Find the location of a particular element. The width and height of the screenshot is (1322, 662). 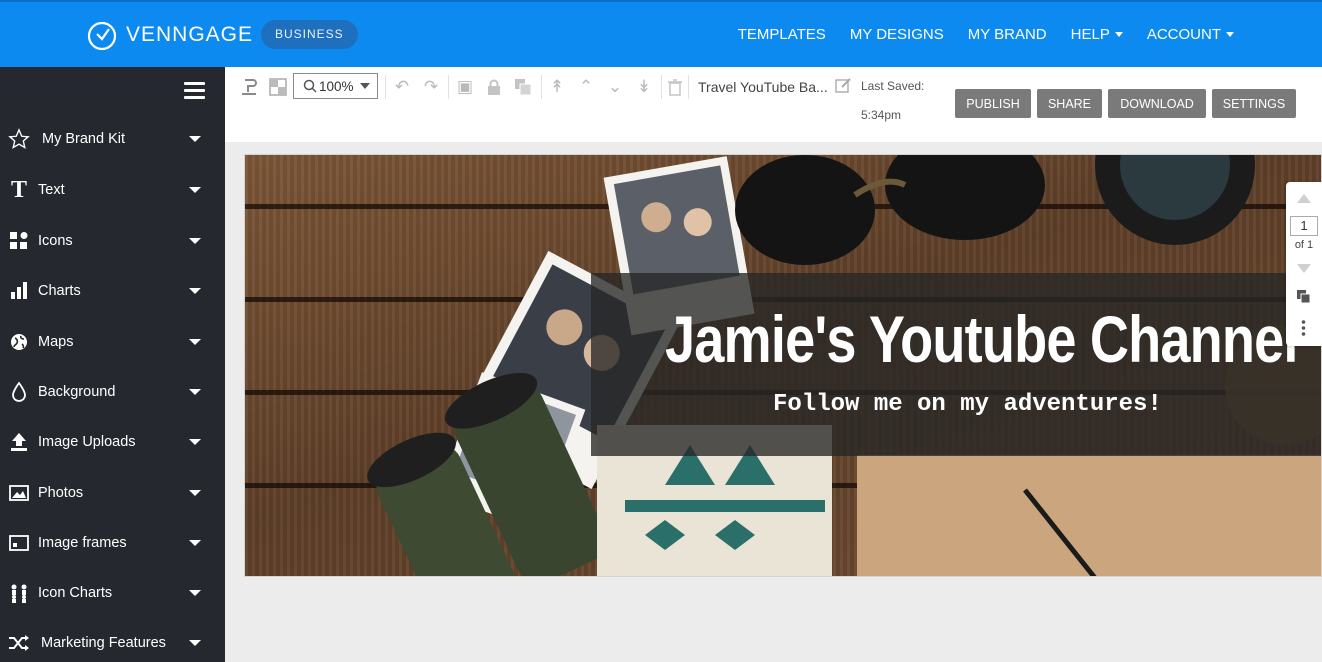

download-button: DOWNLOAD is located at coordinates (1157, 103).